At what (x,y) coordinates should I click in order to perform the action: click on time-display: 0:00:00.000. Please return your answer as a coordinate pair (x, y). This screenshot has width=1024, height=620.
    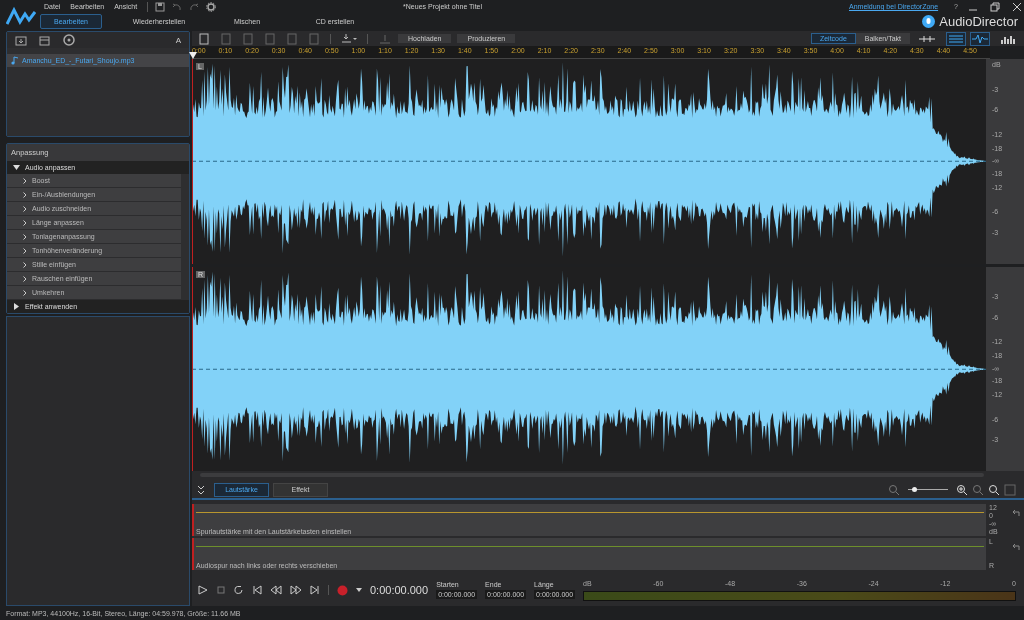
    Looking at the image, I should click on (399, 590).